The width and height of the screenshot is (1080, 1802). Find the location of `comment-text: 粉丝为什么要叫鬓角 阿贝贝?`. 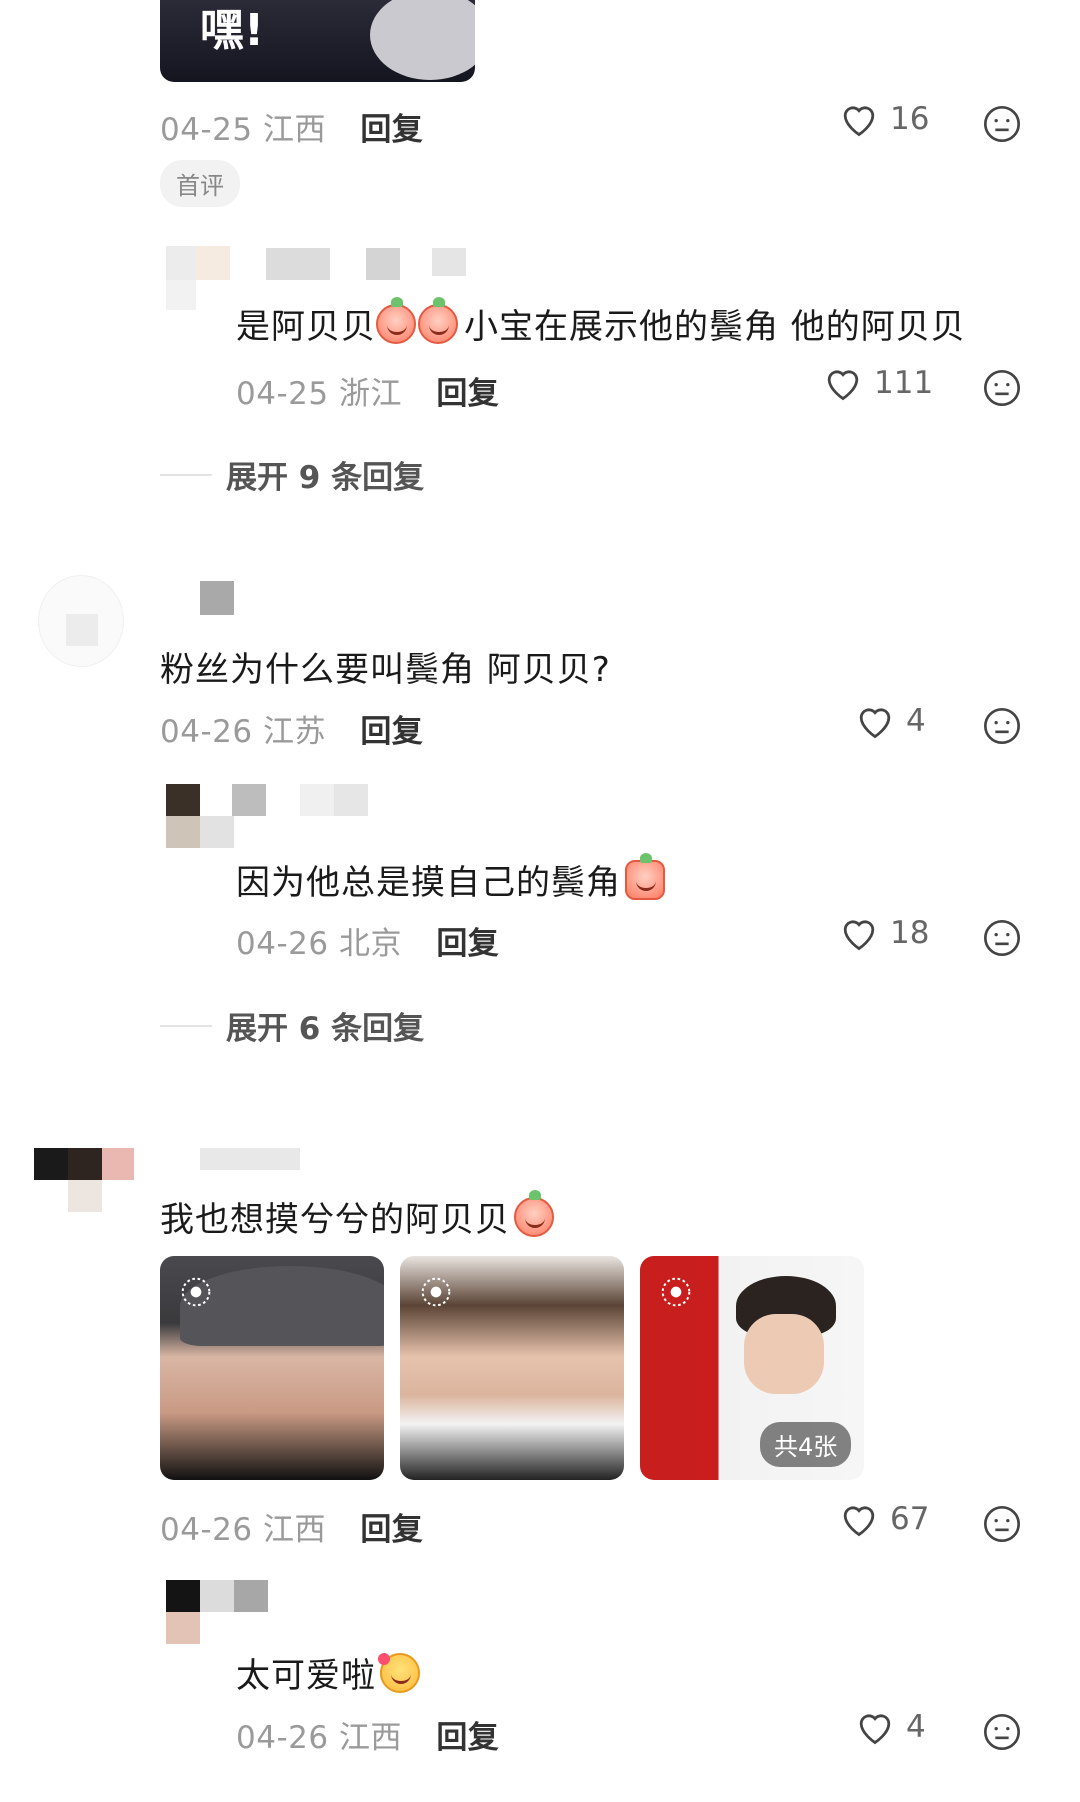

comment-text: 粉丝为什么要叫鬓角 阿贝贝? is located at coordinates (385, 670).